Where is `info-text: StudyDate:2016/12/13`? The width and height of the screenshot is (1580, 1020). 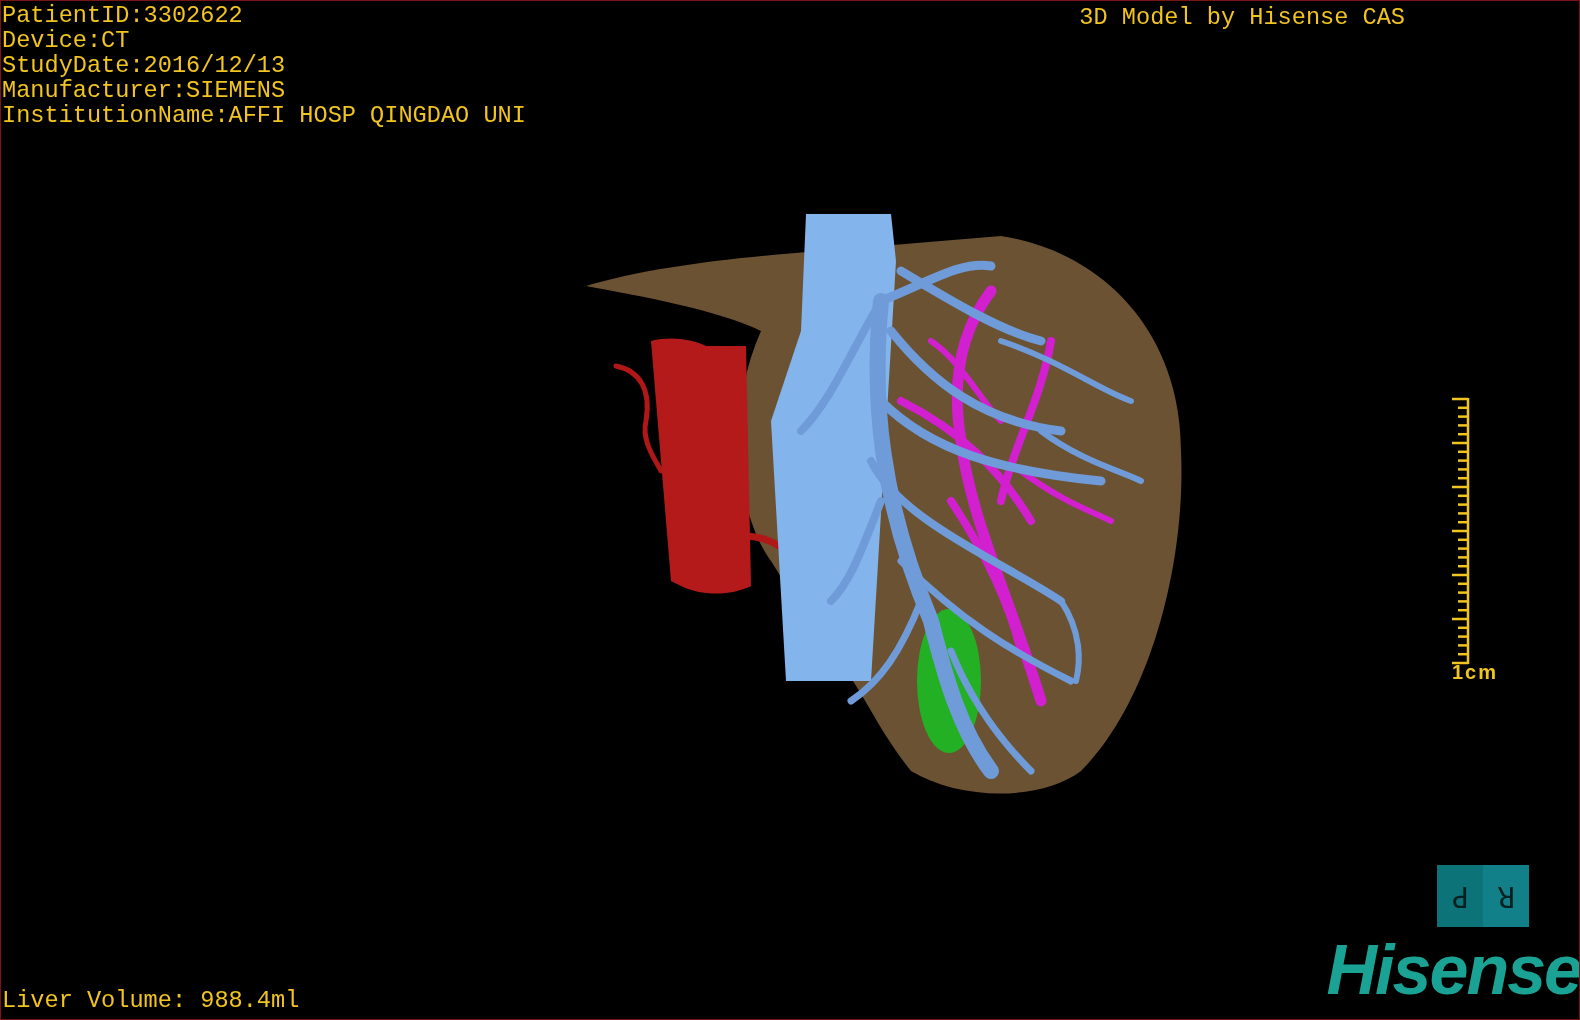 info-text: StudyDate:2016/12/13 is located at coordinates (144, 65).